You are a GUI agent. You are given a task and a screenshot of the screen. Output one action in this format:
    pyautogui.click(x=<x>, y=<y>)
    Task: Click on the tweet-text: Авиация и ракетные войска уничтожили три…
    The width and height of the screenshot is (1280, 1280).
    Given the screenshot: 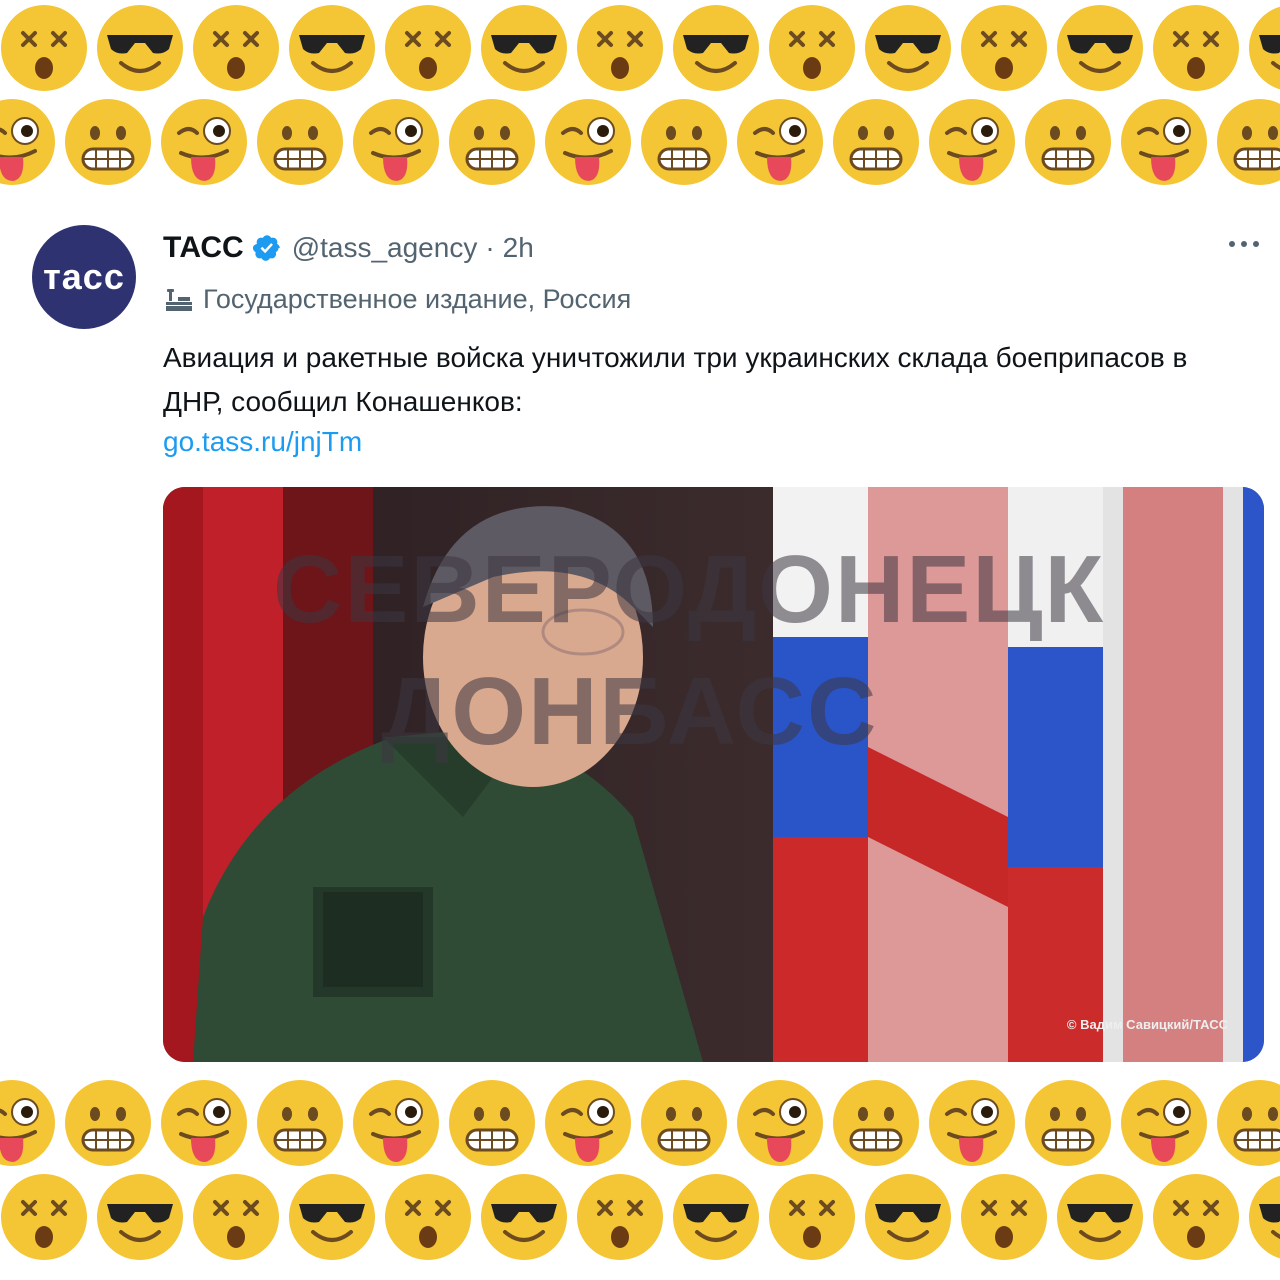 What is the action you would take?
    pyautogui.click(x=675, y=379)
    